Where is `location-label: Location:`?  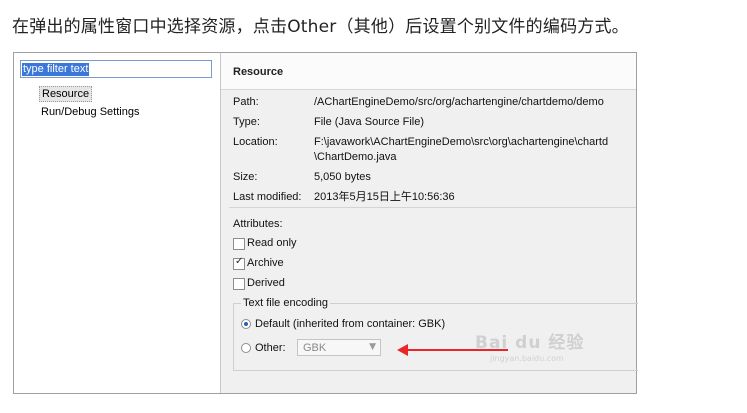
location-label: Location: is located at coordinates (255, 142).